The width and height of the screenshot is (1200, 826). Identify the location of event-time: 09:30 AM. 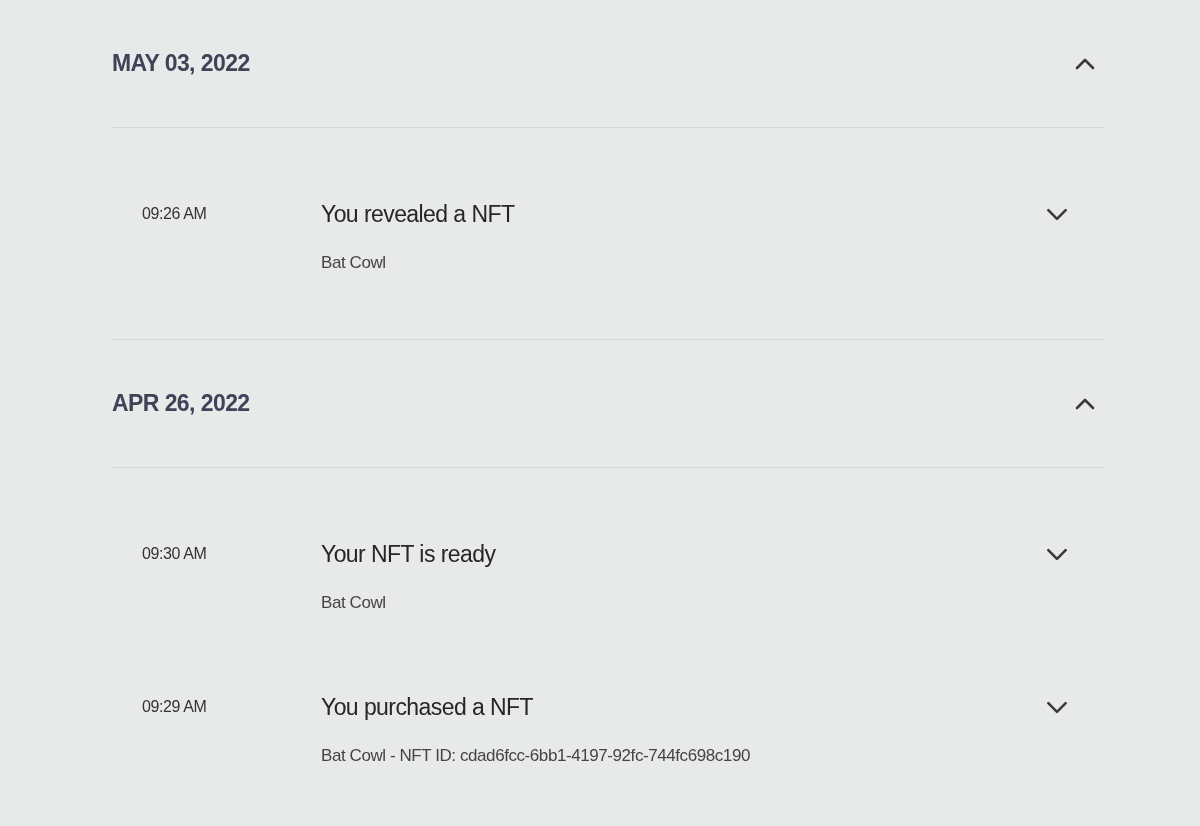
(174, 554).